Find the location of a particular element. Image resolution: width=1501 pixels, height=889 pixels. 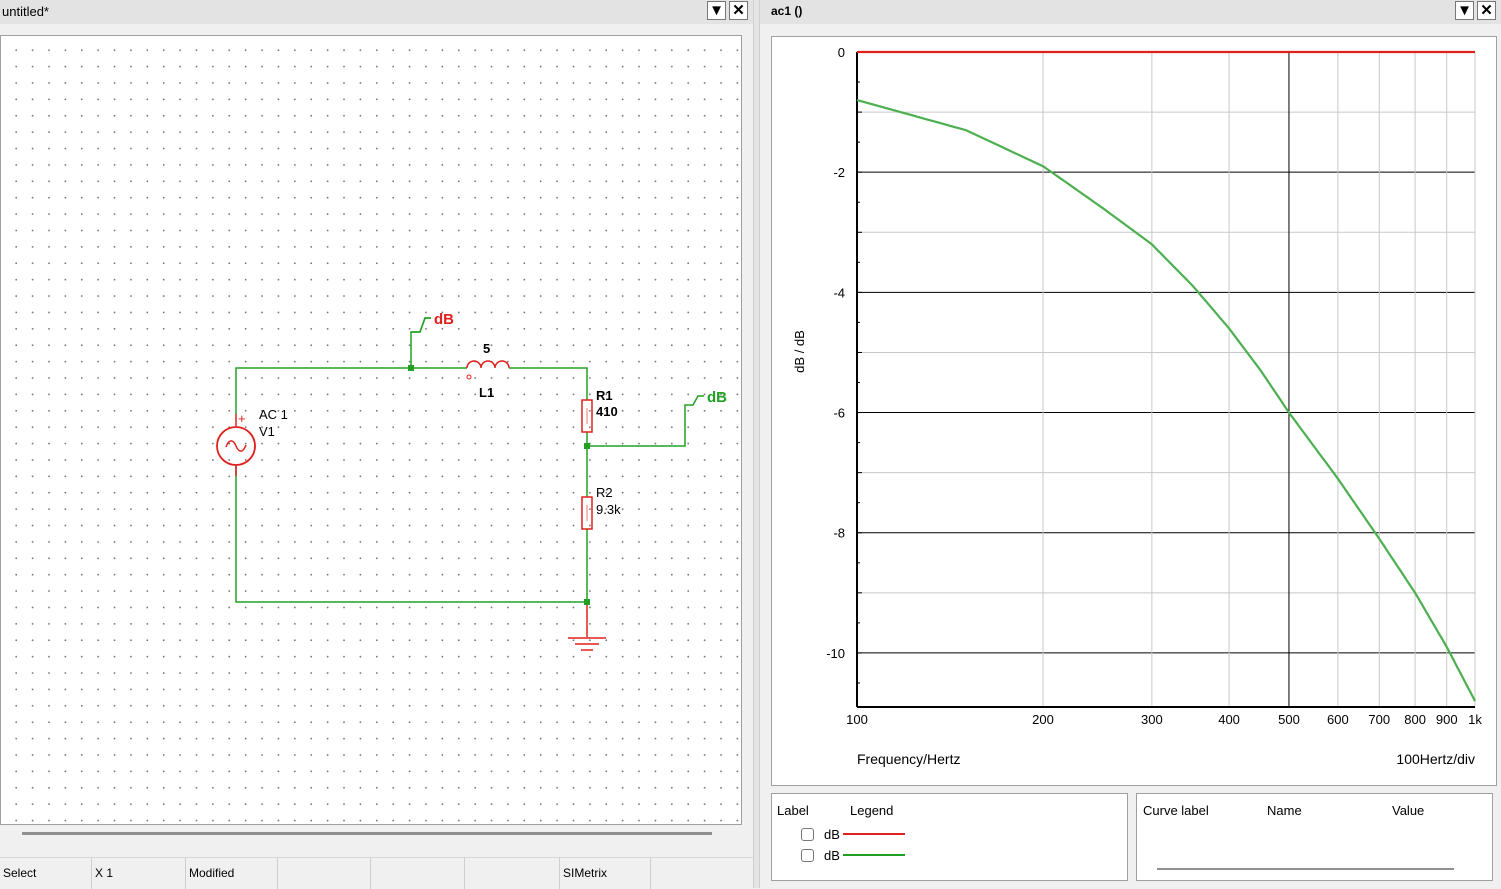

x-tick-label: 800 is located at coordinates (1415, 719).